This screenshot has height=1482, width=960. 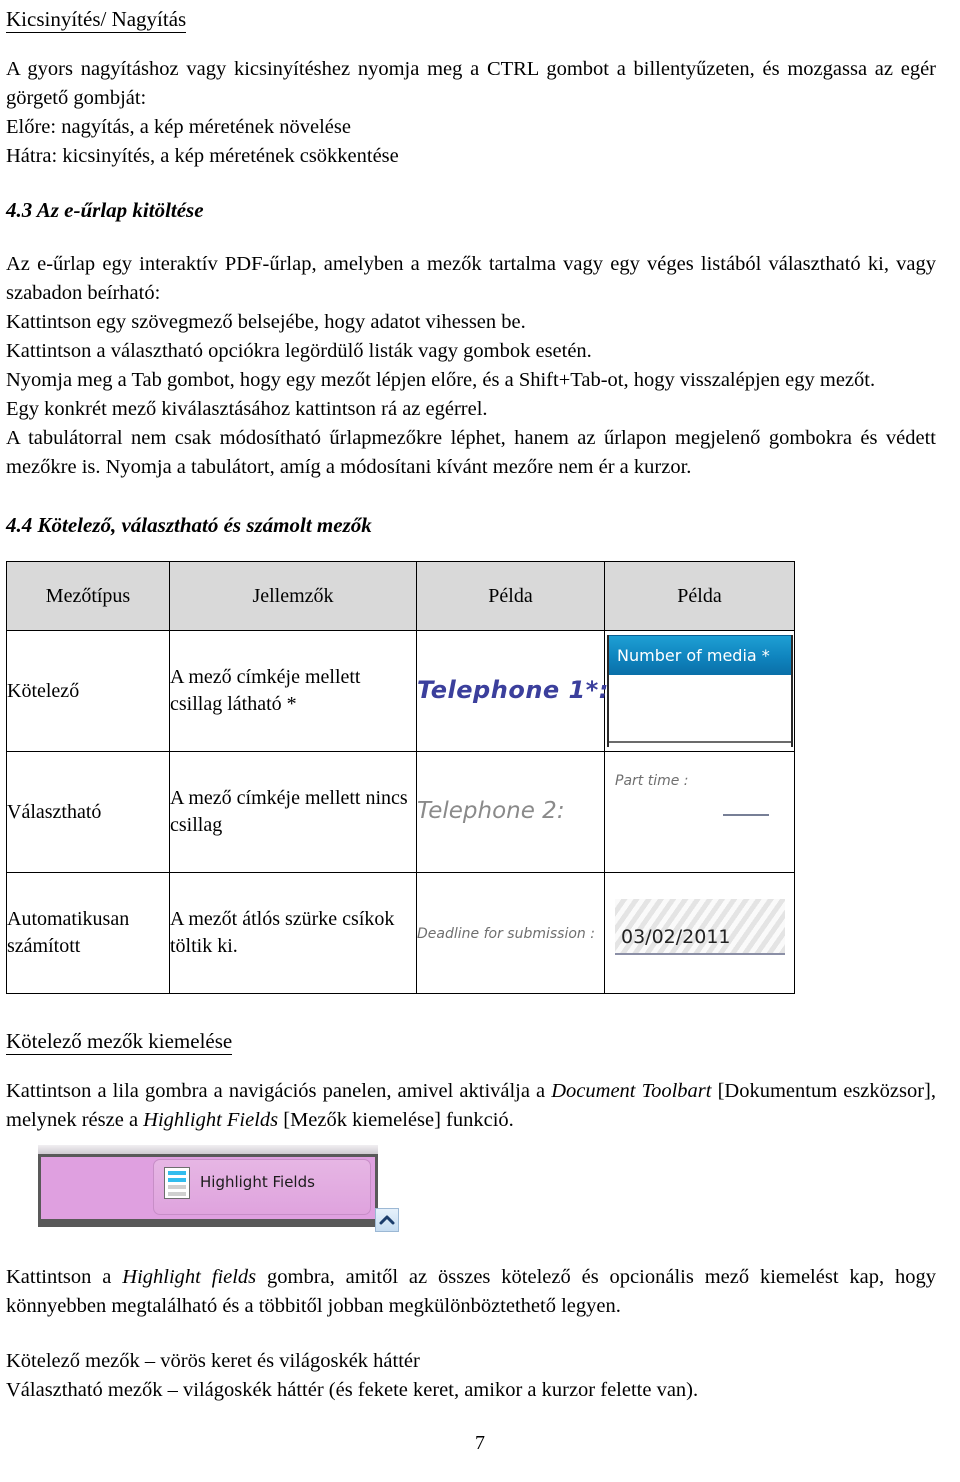 I want to click on document-toolbar-purple-panel: Highlight Fields, so click(x=208, y=1188).